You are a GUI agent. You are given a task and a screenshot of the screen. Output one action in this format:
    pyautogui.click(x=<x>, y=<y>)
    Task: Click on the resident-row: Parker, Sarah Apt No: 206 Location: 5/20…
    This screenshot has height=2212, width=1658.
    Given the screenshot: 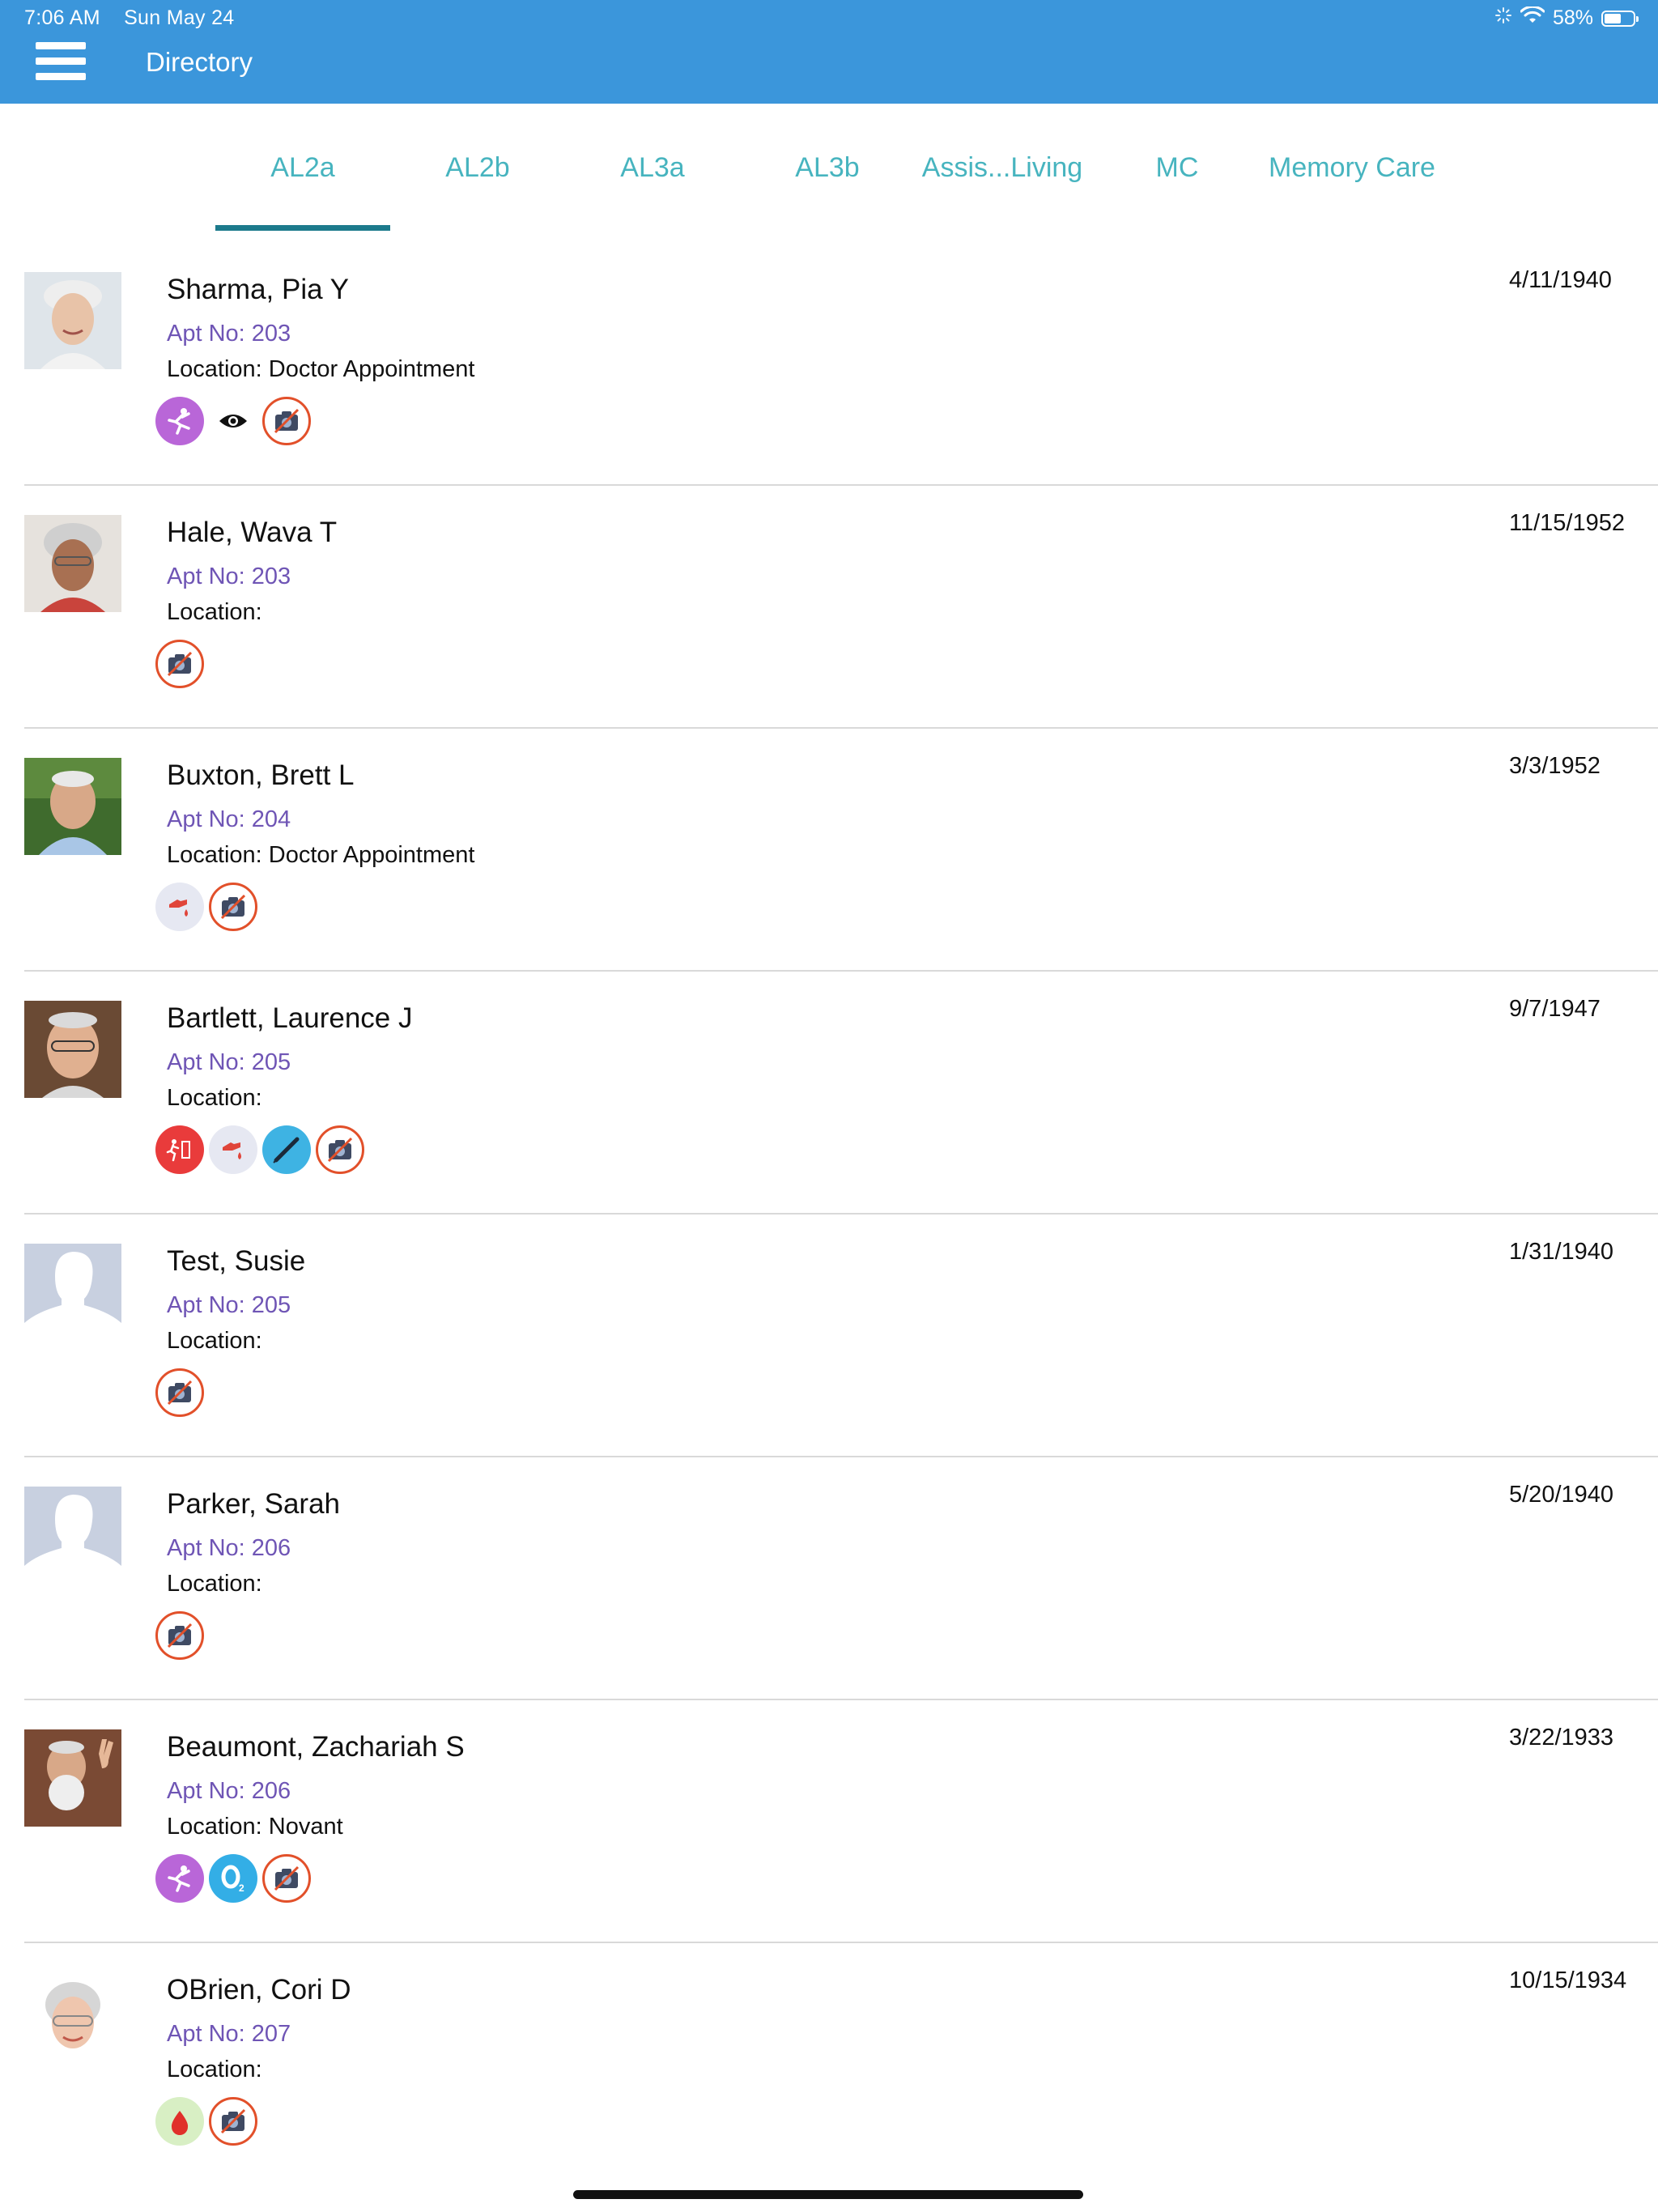 What is the action you would take?
    pyautogui.click(x=841, y=1579)
    